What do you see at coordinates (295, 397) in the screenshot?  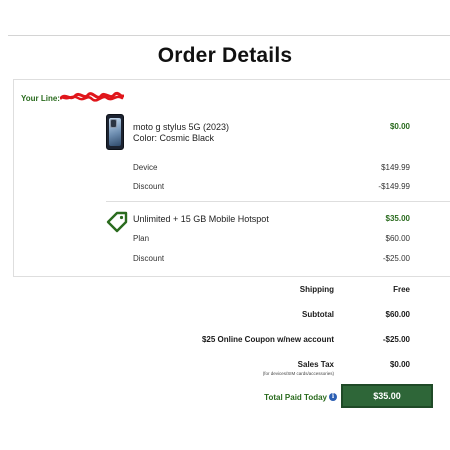 I see `total-paid-label: Total Paid Today` at bounding box center [295, 397].